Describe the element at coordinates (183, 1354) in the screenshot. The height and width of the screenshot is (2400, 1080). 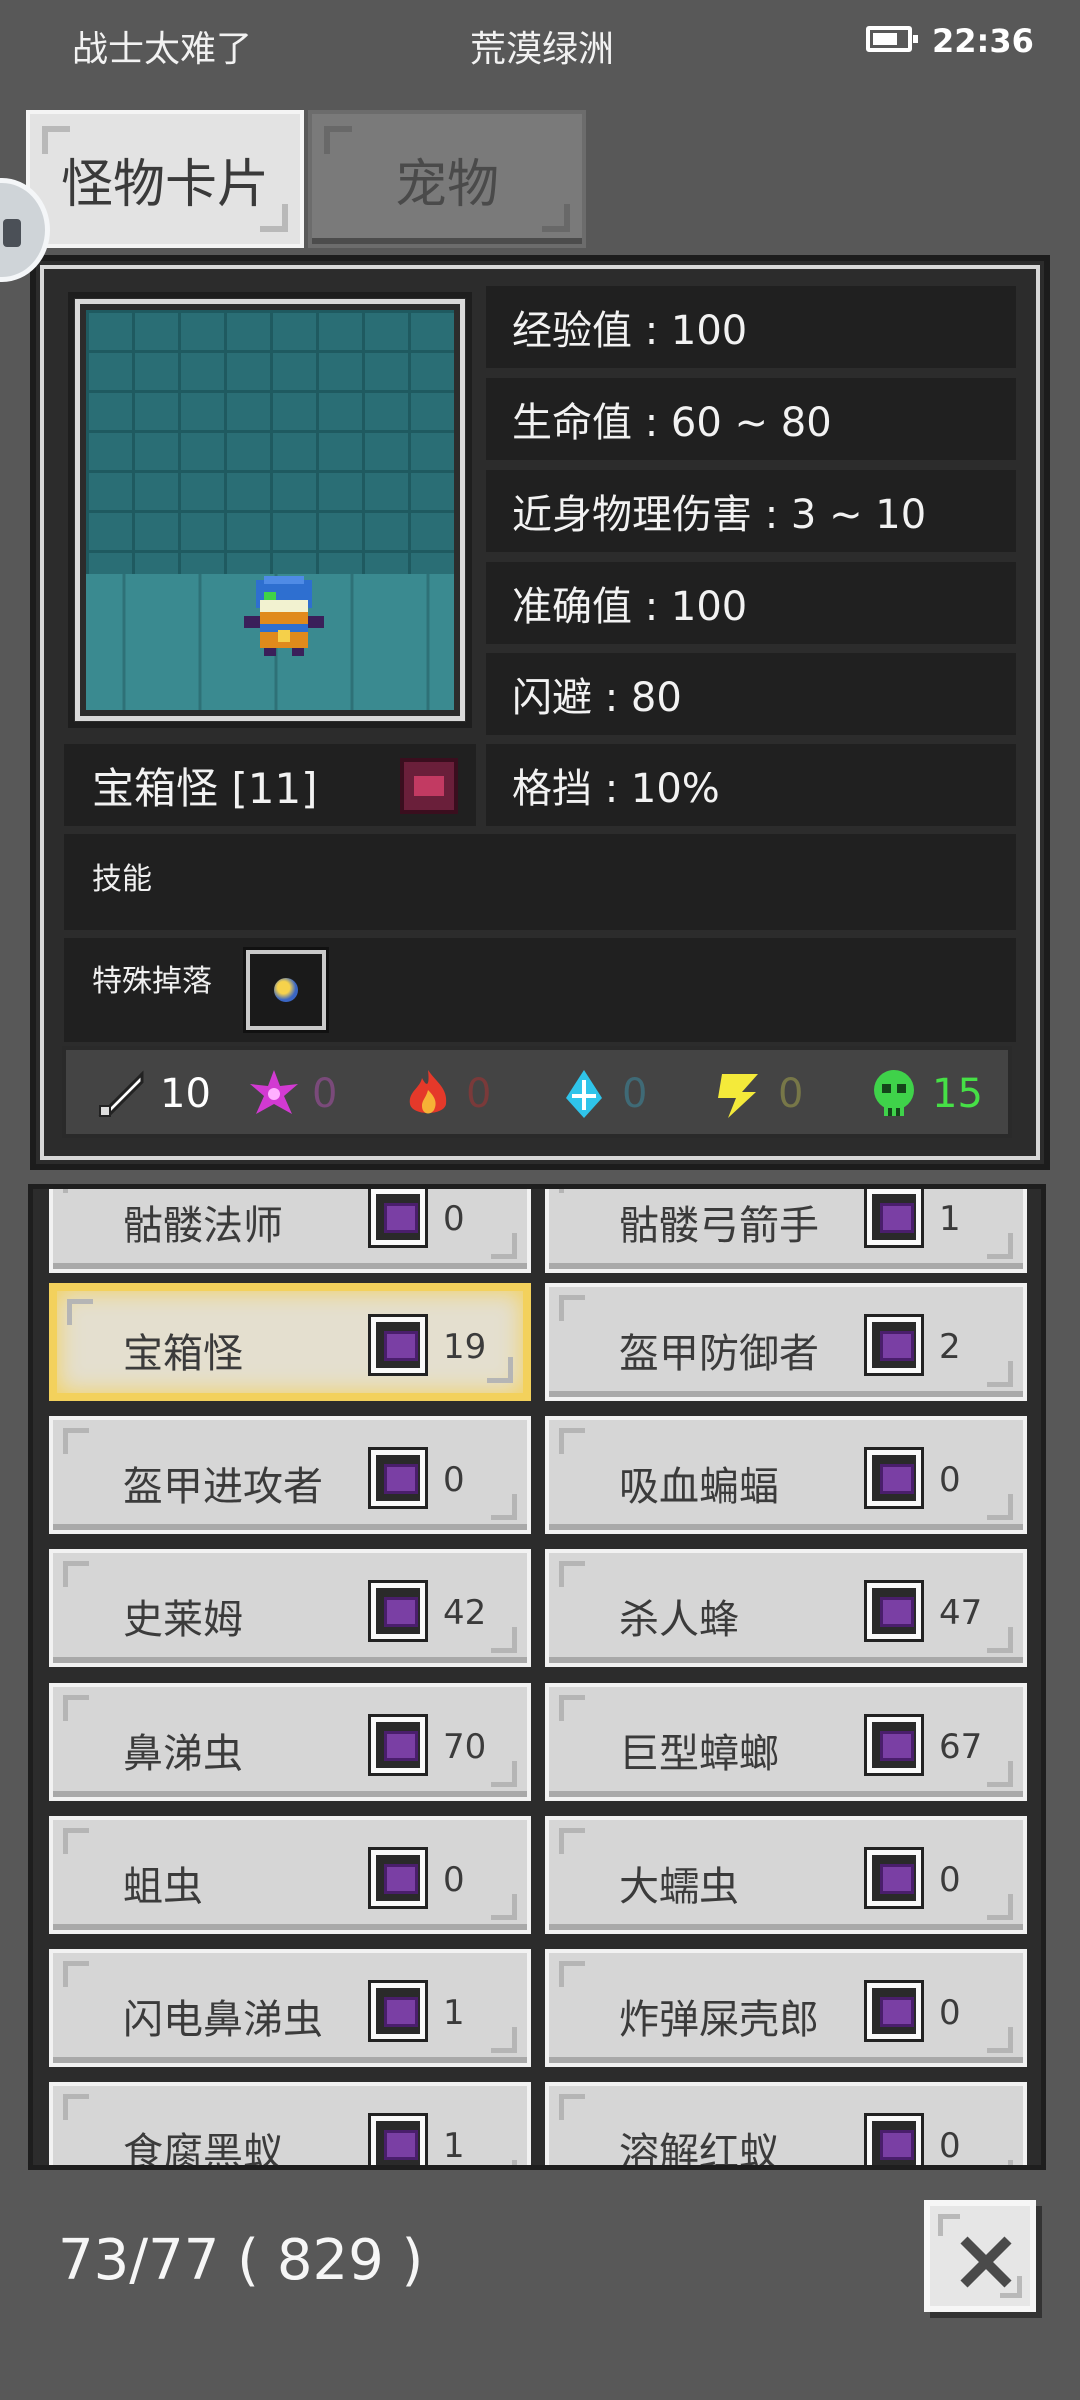
I see `monster-card-name: 宝箱怪` at that location.